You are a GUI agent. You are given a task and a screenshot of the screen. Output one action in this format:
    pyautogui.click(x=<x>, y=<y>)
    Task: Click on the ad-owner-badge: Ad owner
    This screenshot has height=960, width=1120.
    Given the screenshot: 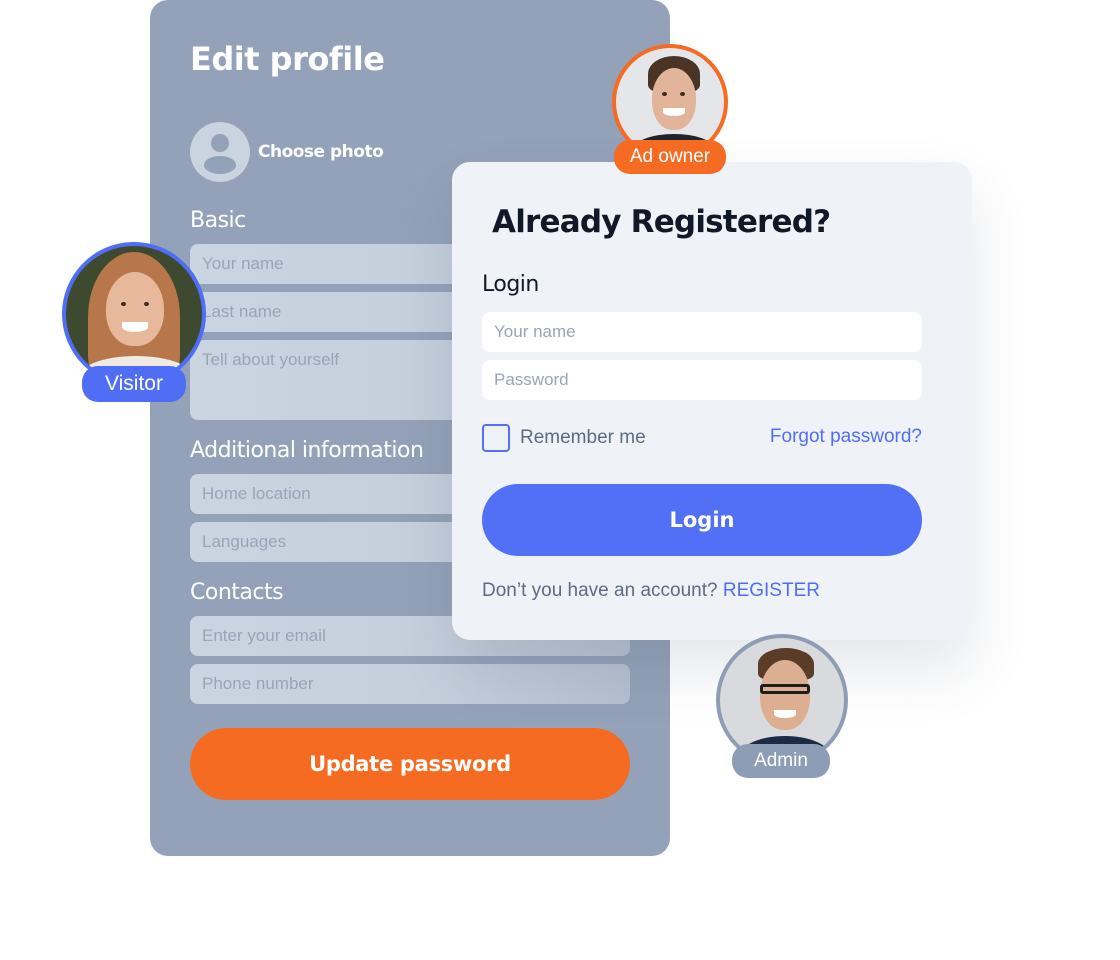 What is the action you would take?
    pyautogui.click(x=670, y=157)
    